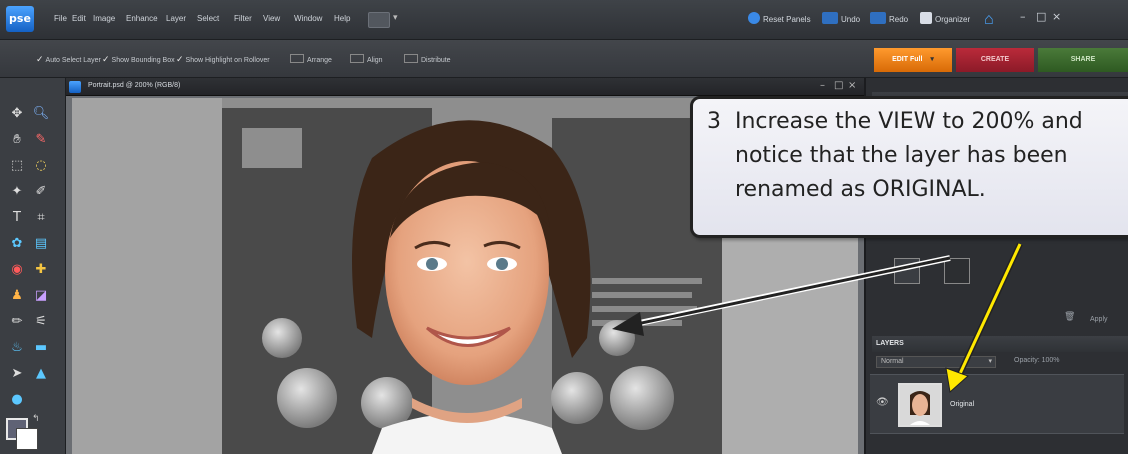  What do you see at coordinates (41, 218) in the screenshot?
I see `crop-tool-icon: ⌗` at bounding box center [41, 218].